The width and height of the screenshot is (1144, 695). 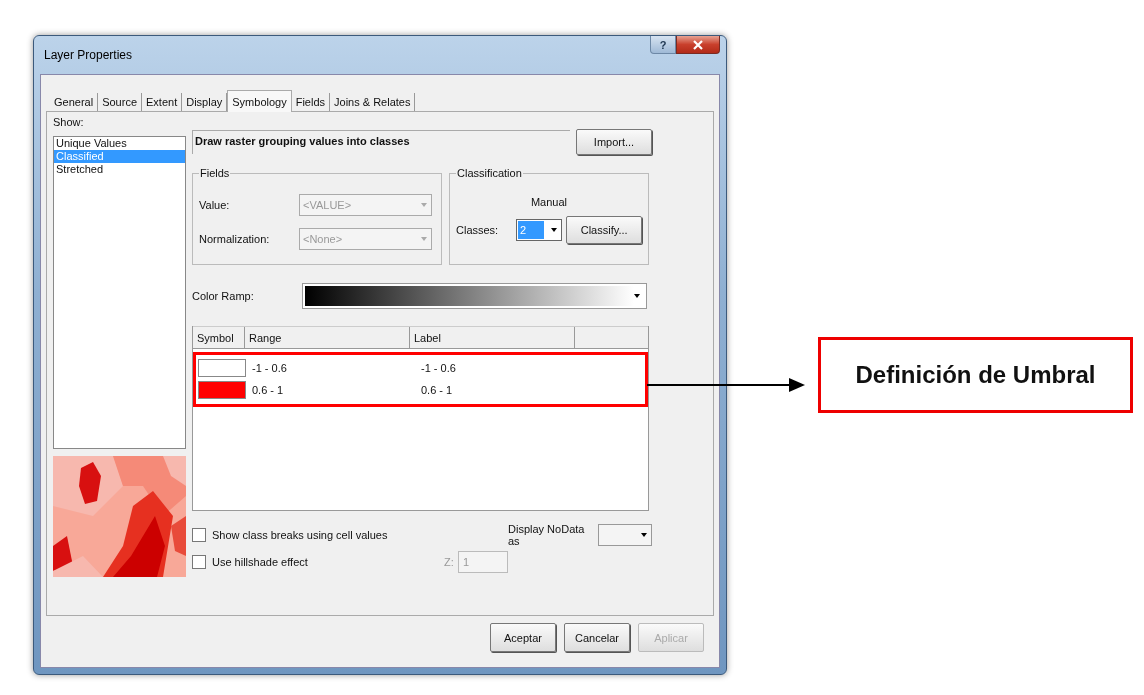 I want to click on method-text: Manual, so click(x=549, y=202).